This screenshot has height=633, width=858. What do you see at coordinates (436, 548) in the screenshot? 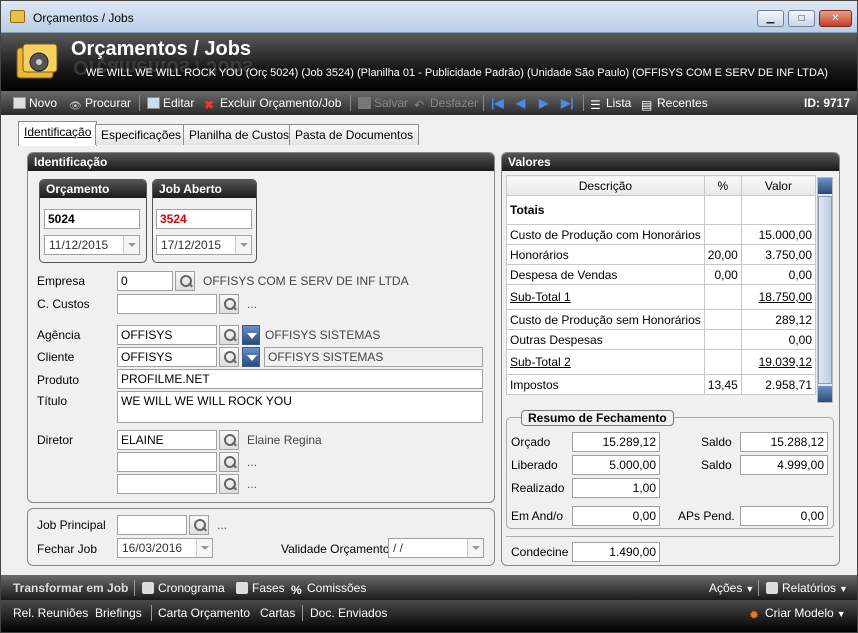
I see `validade-date-picker: / /` at bounding box center [436, 548].